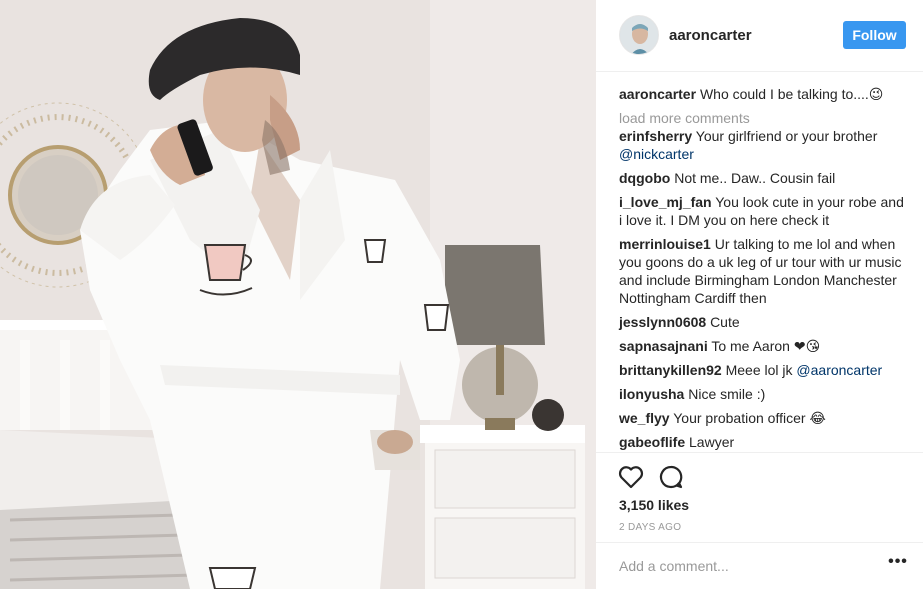 The width and height of the screenshot is (923, 589). What do you see at coordinates (662, 322) in the screenshot?
I see `comment-username: jesslynn0608` at bounding box center [662, 322].